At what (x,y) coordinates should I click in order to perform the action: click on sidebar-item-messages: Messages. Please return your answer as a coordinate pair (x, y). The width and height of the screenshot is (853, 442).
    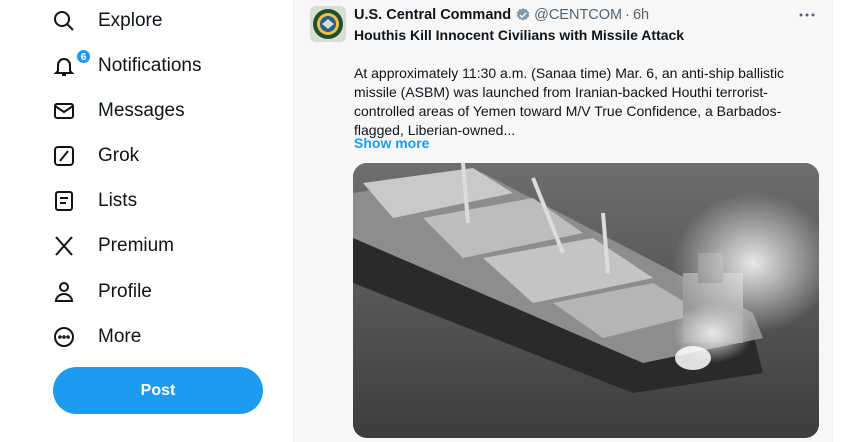
    Looking at the image, I should click on (118, 111).